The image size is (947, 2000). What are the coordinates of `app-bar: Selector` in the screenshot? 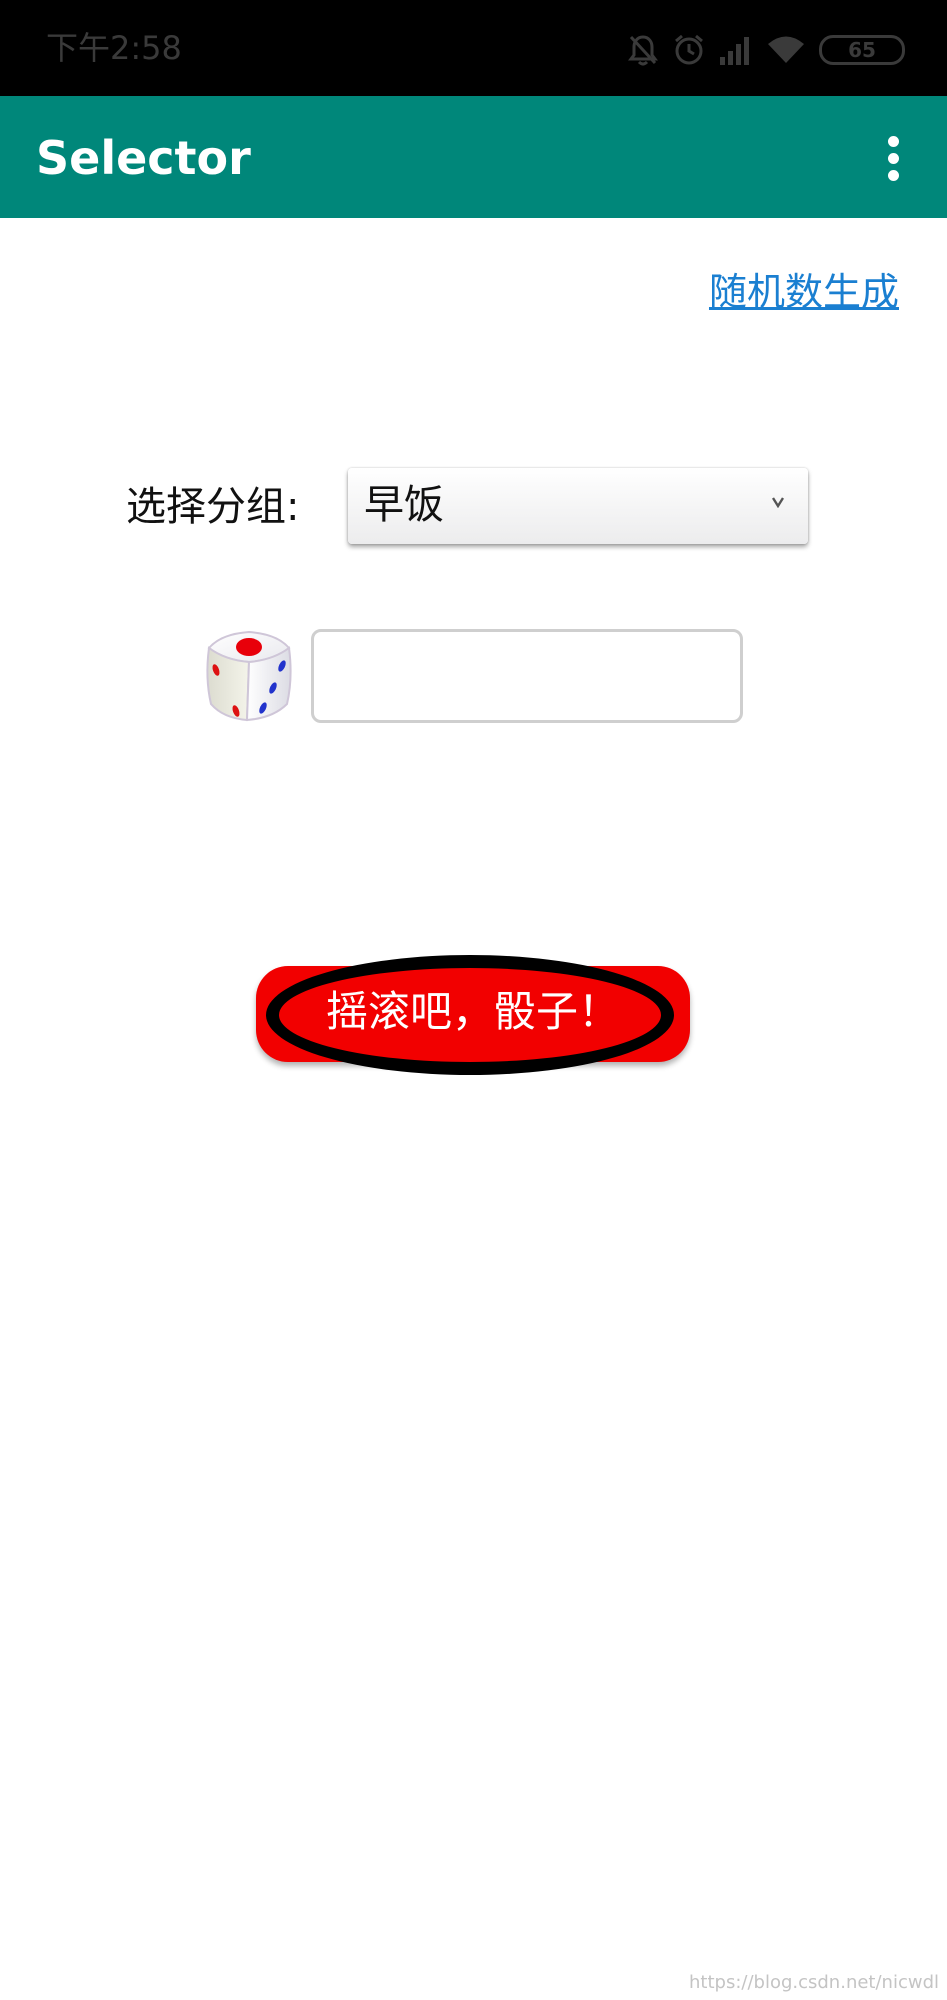 It's located at (473, 157).